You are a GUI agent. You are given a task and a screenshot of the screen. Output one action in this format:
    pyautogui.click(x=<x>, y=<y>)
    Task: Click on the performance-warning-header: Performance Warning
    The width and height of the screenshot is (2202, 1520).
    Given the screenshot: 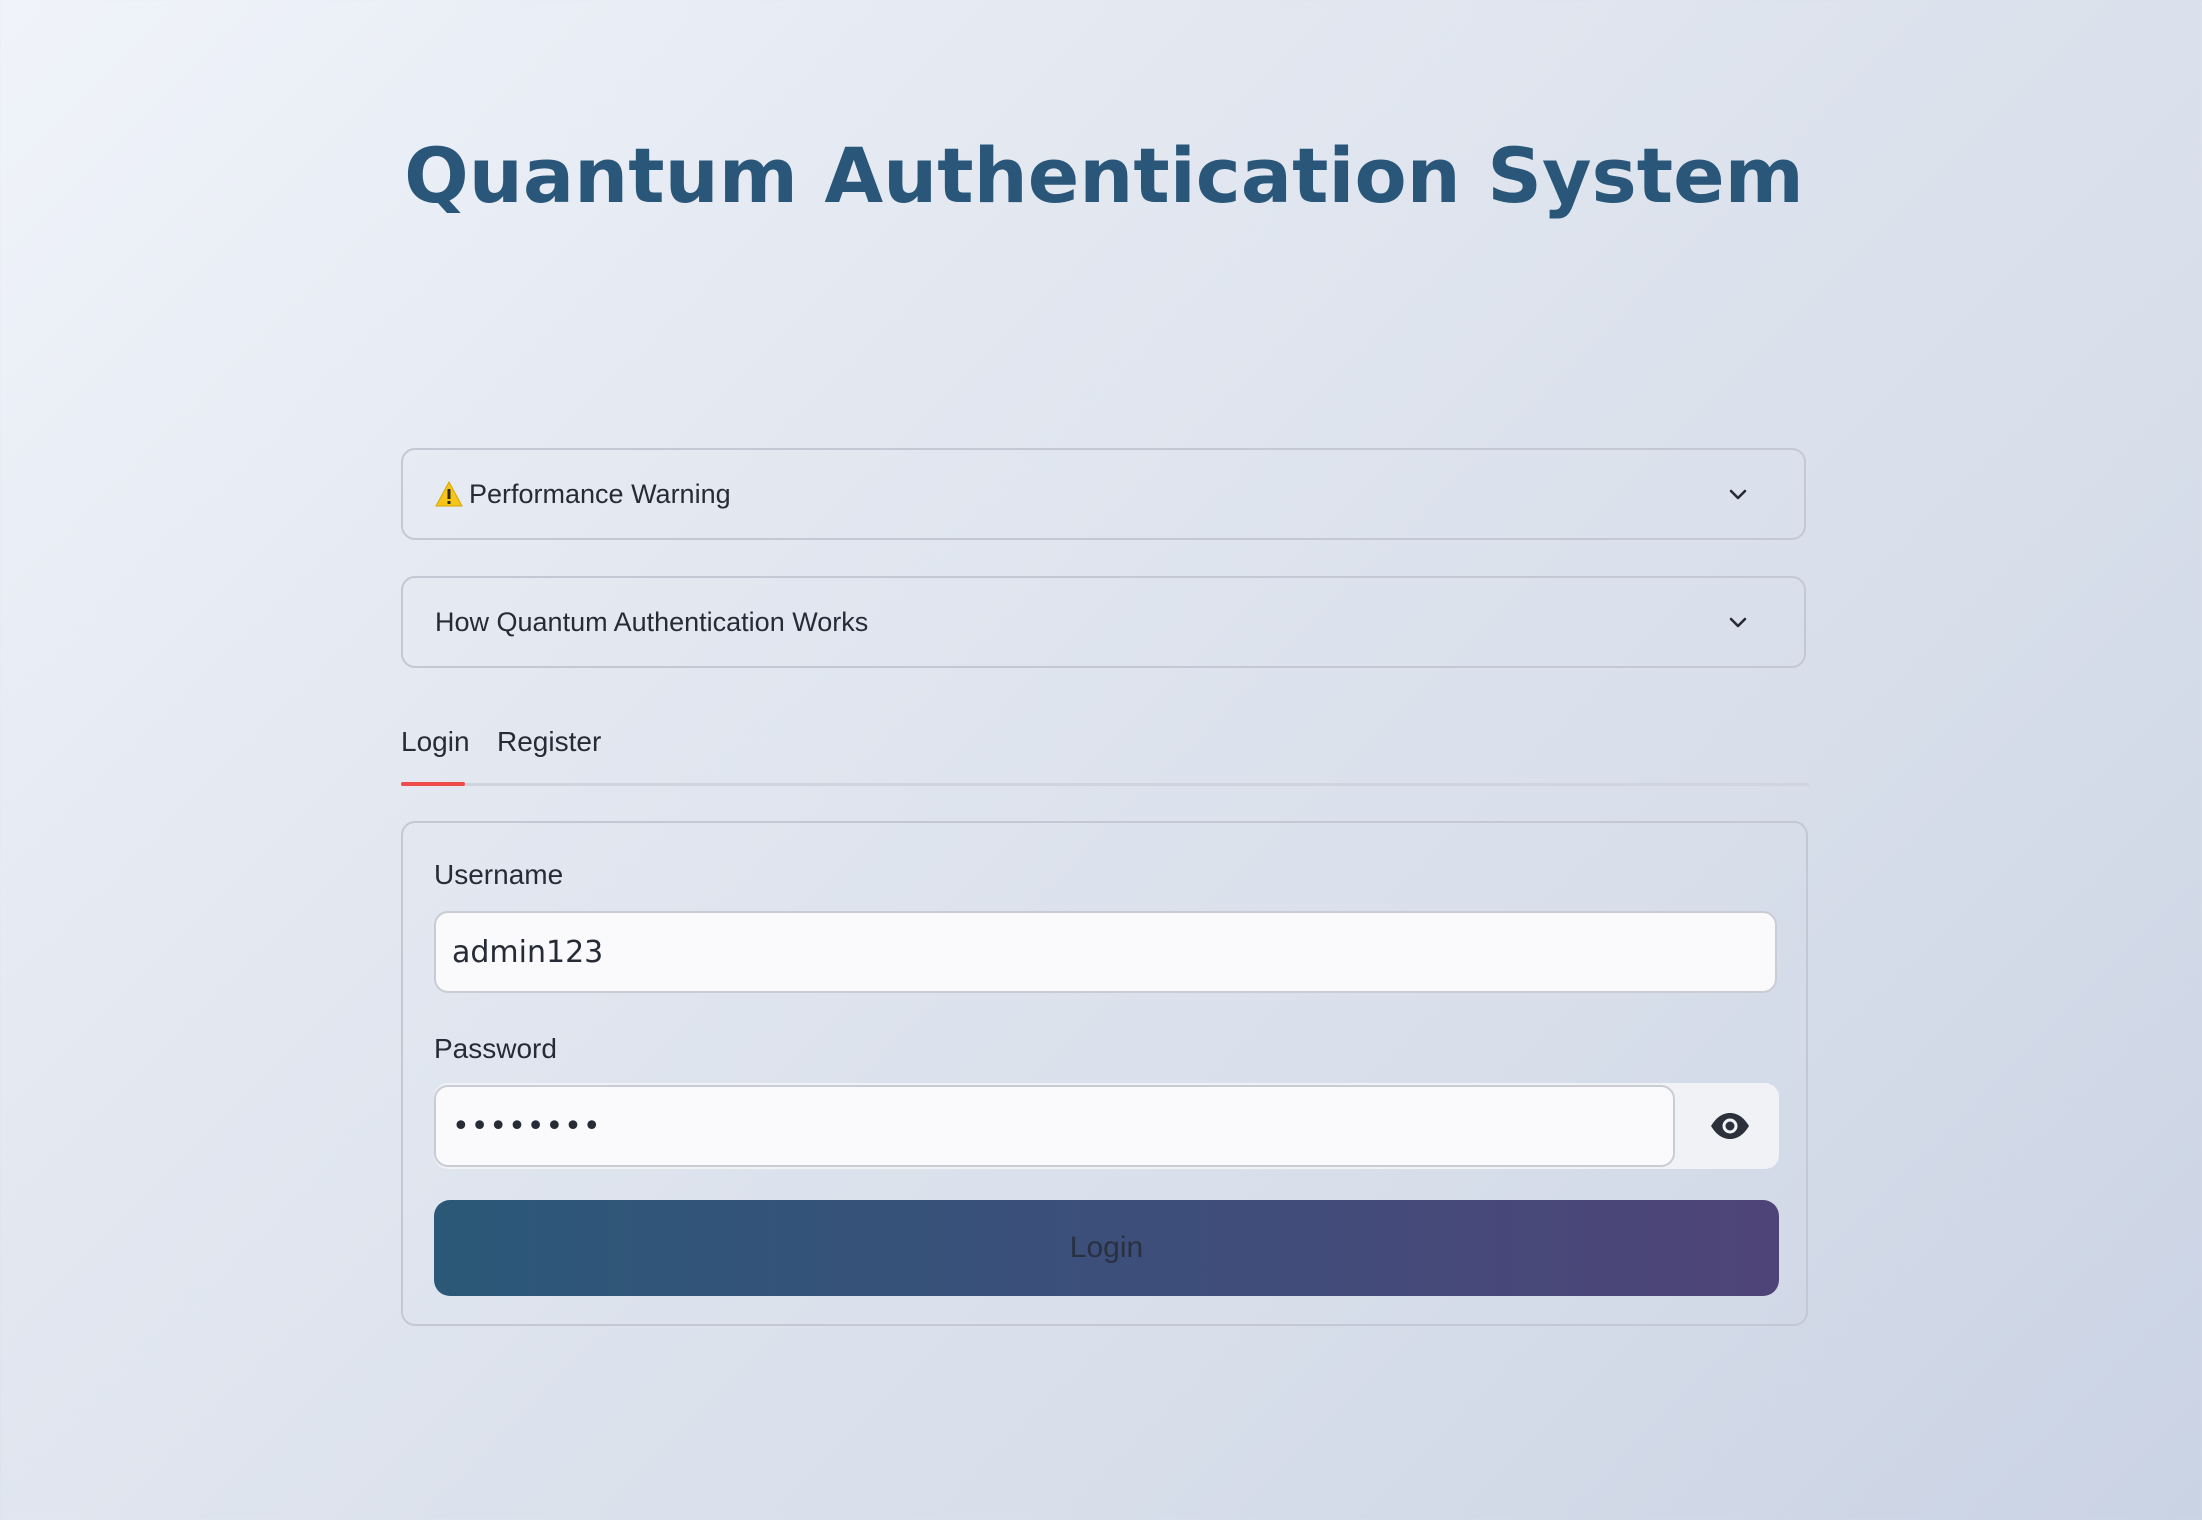 What is the action you would take?
    pyautogui.click(x=1080, y=494)
    